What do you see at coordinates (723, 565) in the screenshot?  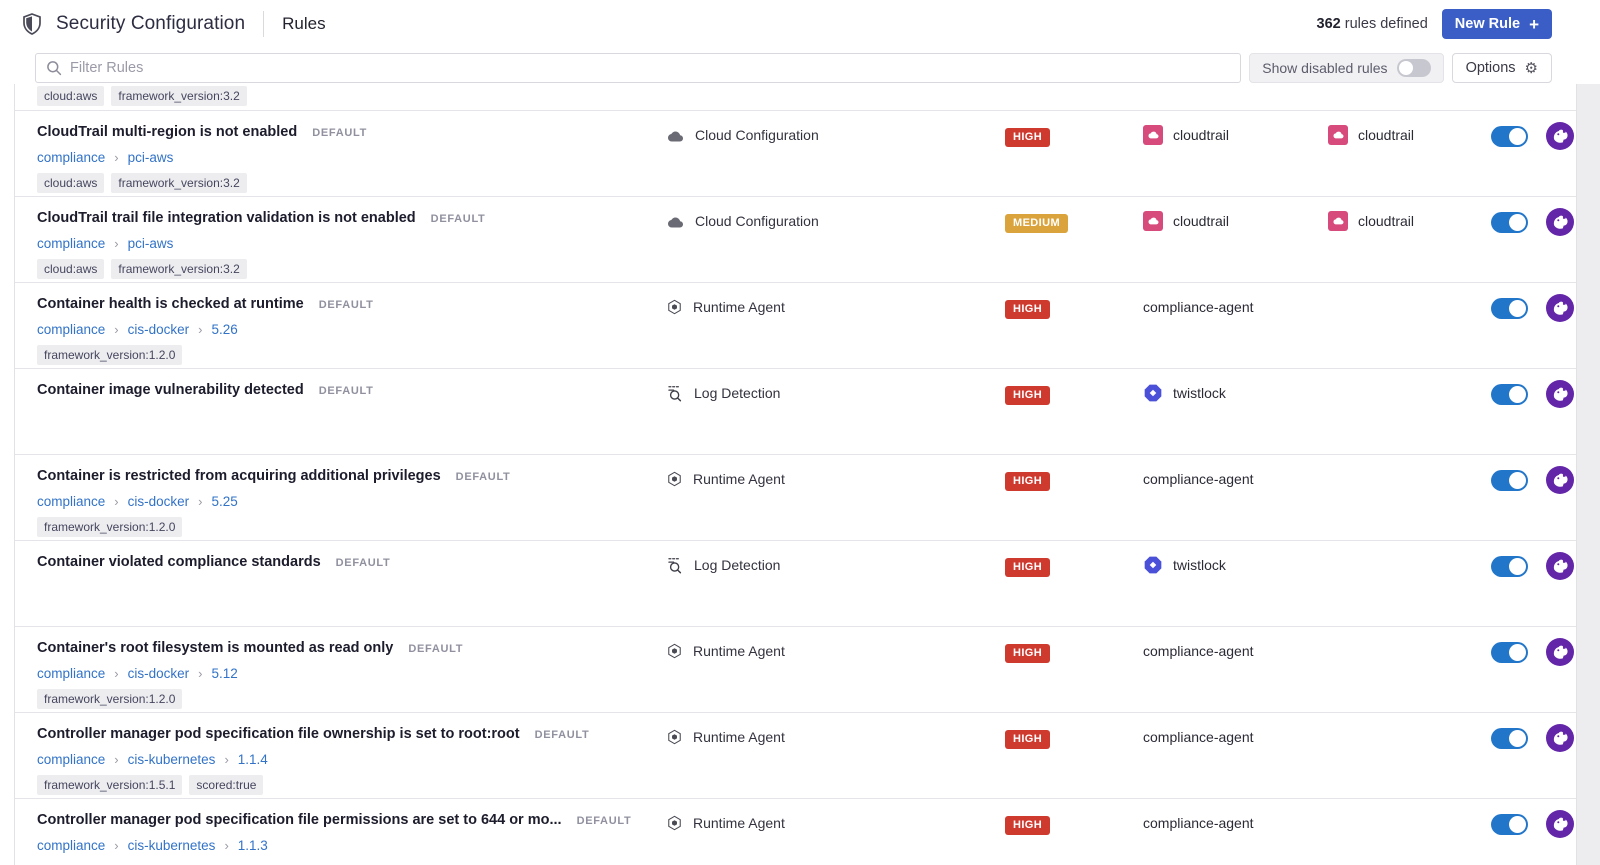 I see `rule-type: Log Detection` at bounding box center [723, 565].